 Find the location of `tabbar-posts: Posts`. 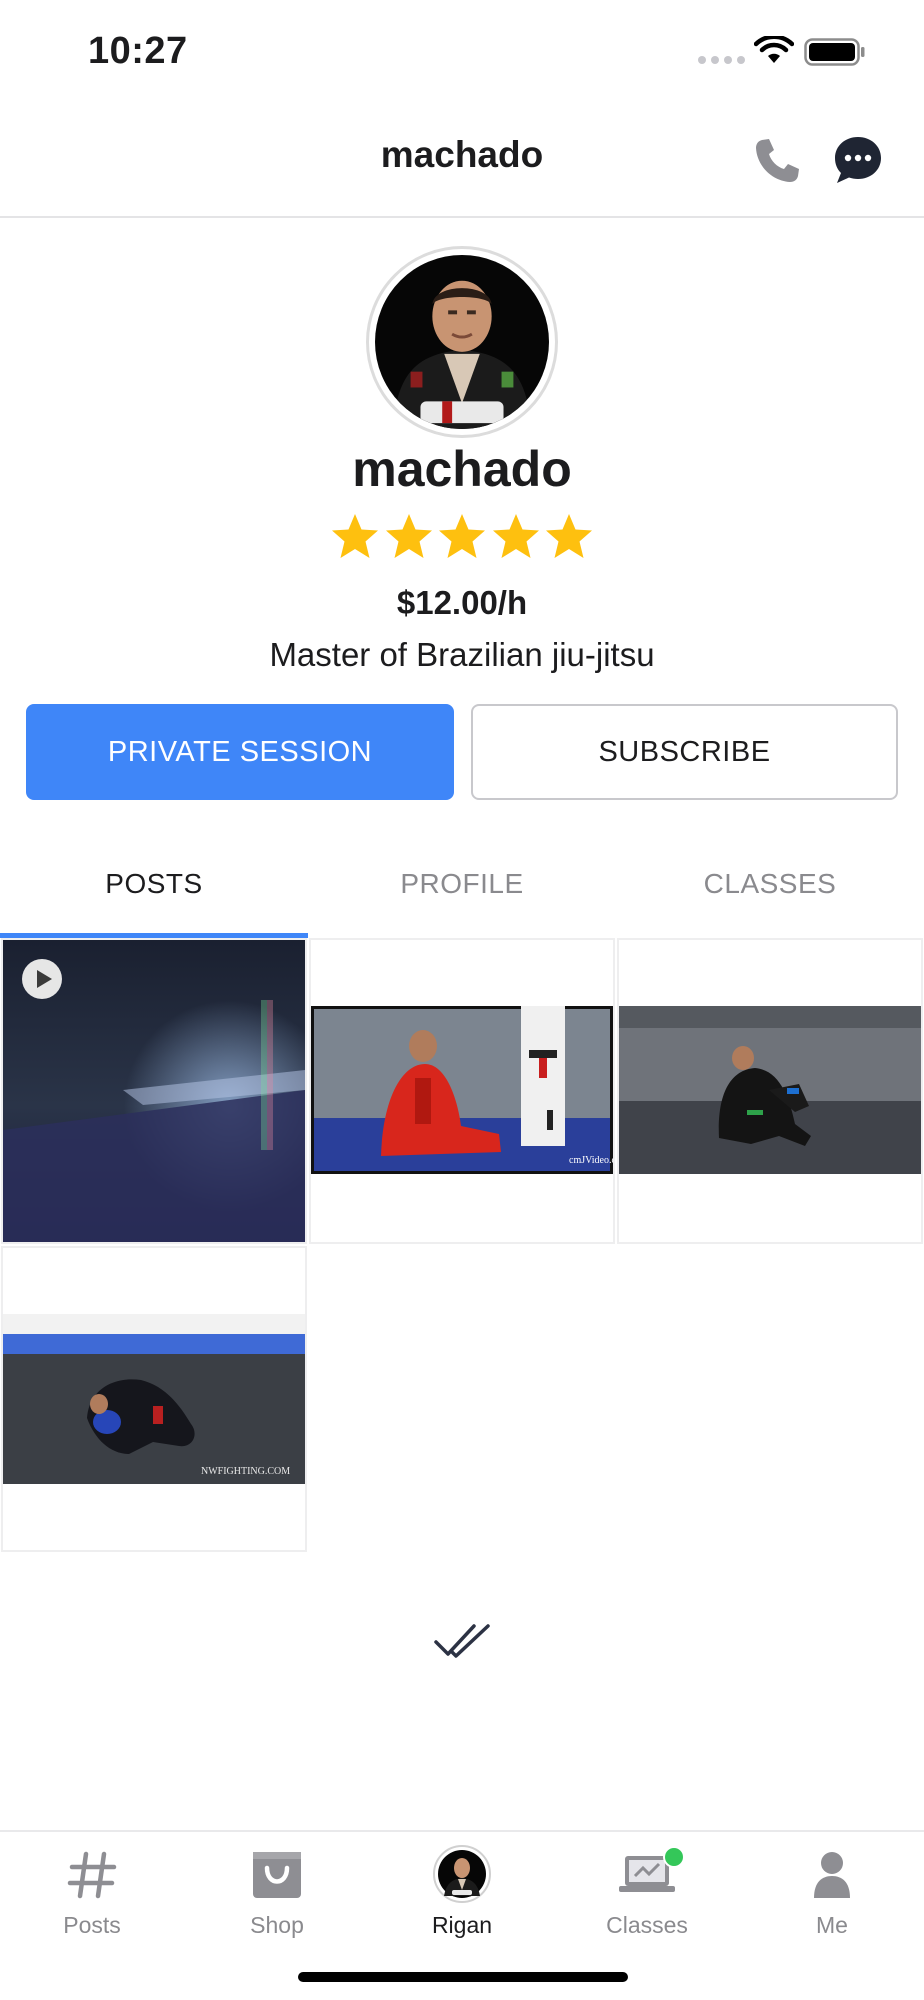

tabbar-posts: Posts is located at coordinates (92, 1892).